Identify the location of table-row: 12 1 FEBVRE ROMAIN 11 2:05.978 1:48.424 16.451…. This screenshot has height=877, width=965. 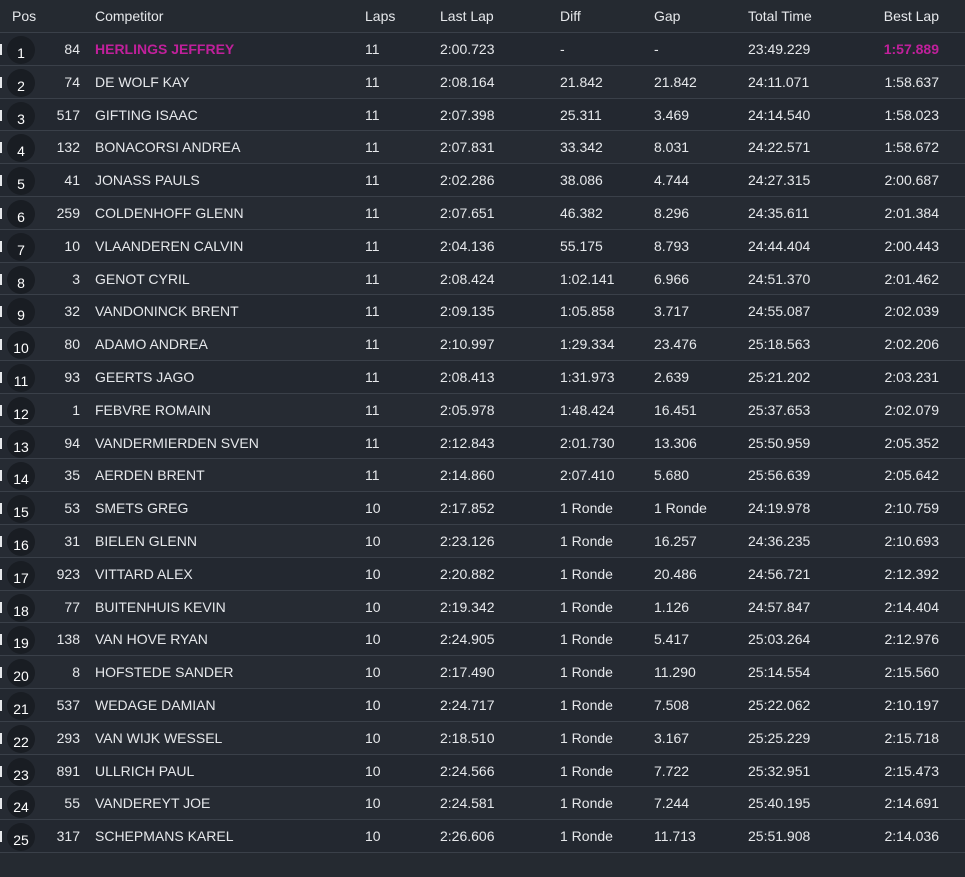
(482, 410).